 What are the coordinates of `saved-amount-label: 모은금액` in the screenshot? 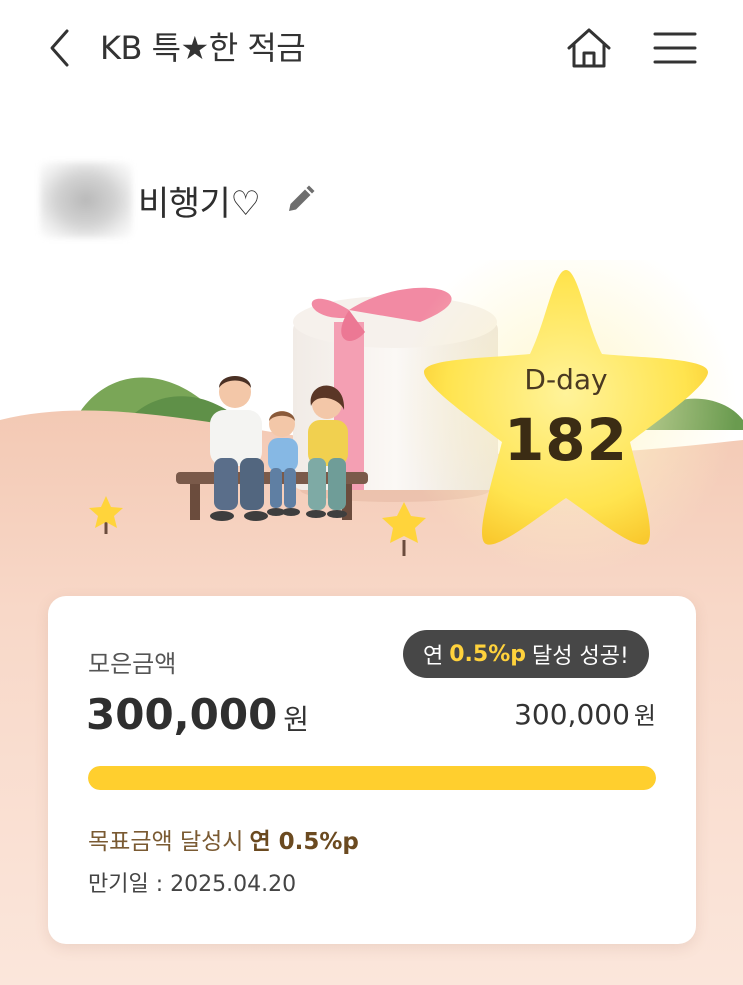 It's located at (132, 664).